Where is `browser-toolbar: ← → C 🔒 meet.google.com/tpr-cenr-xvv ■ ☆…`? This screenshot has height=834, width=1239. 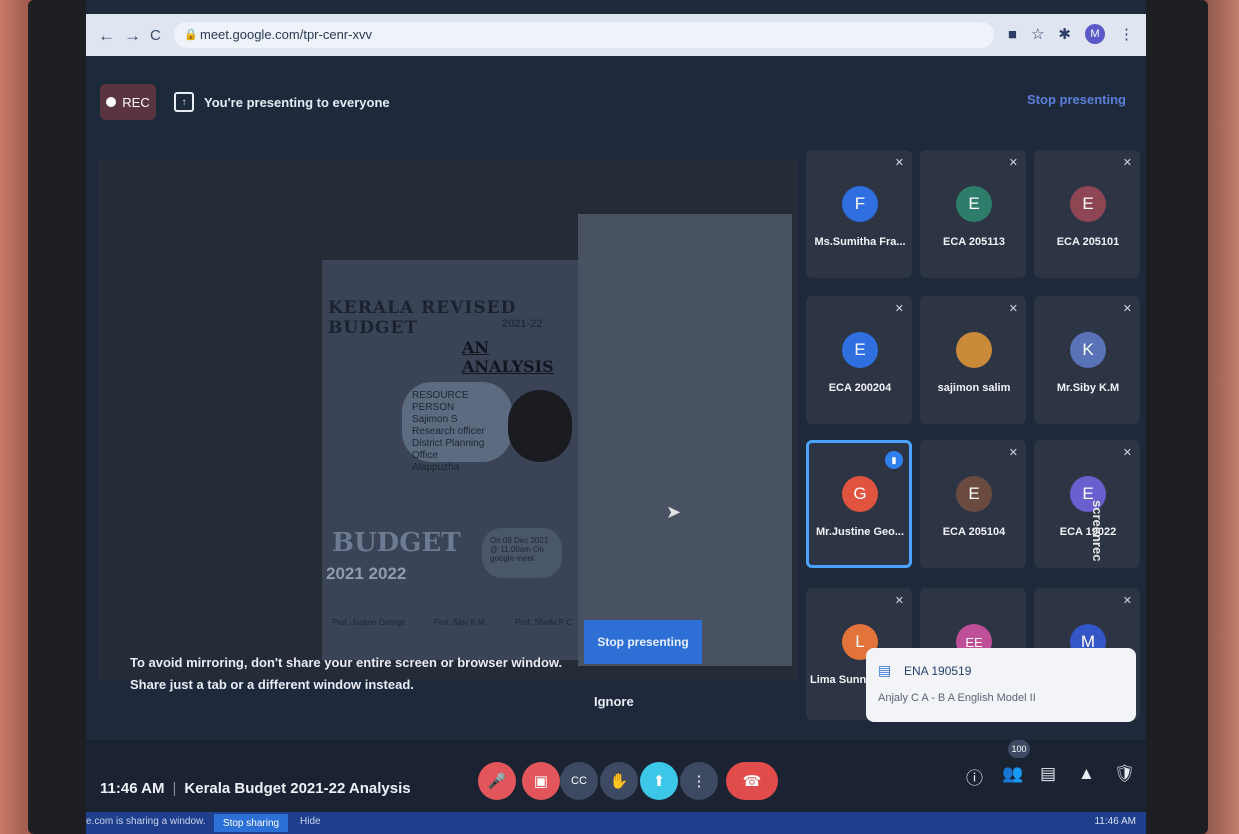 browser-toolbar: ← → C 🔒 meet.google.com/tpr-cenr-xvv ■ ☆… is located at coordinates (616, 35).